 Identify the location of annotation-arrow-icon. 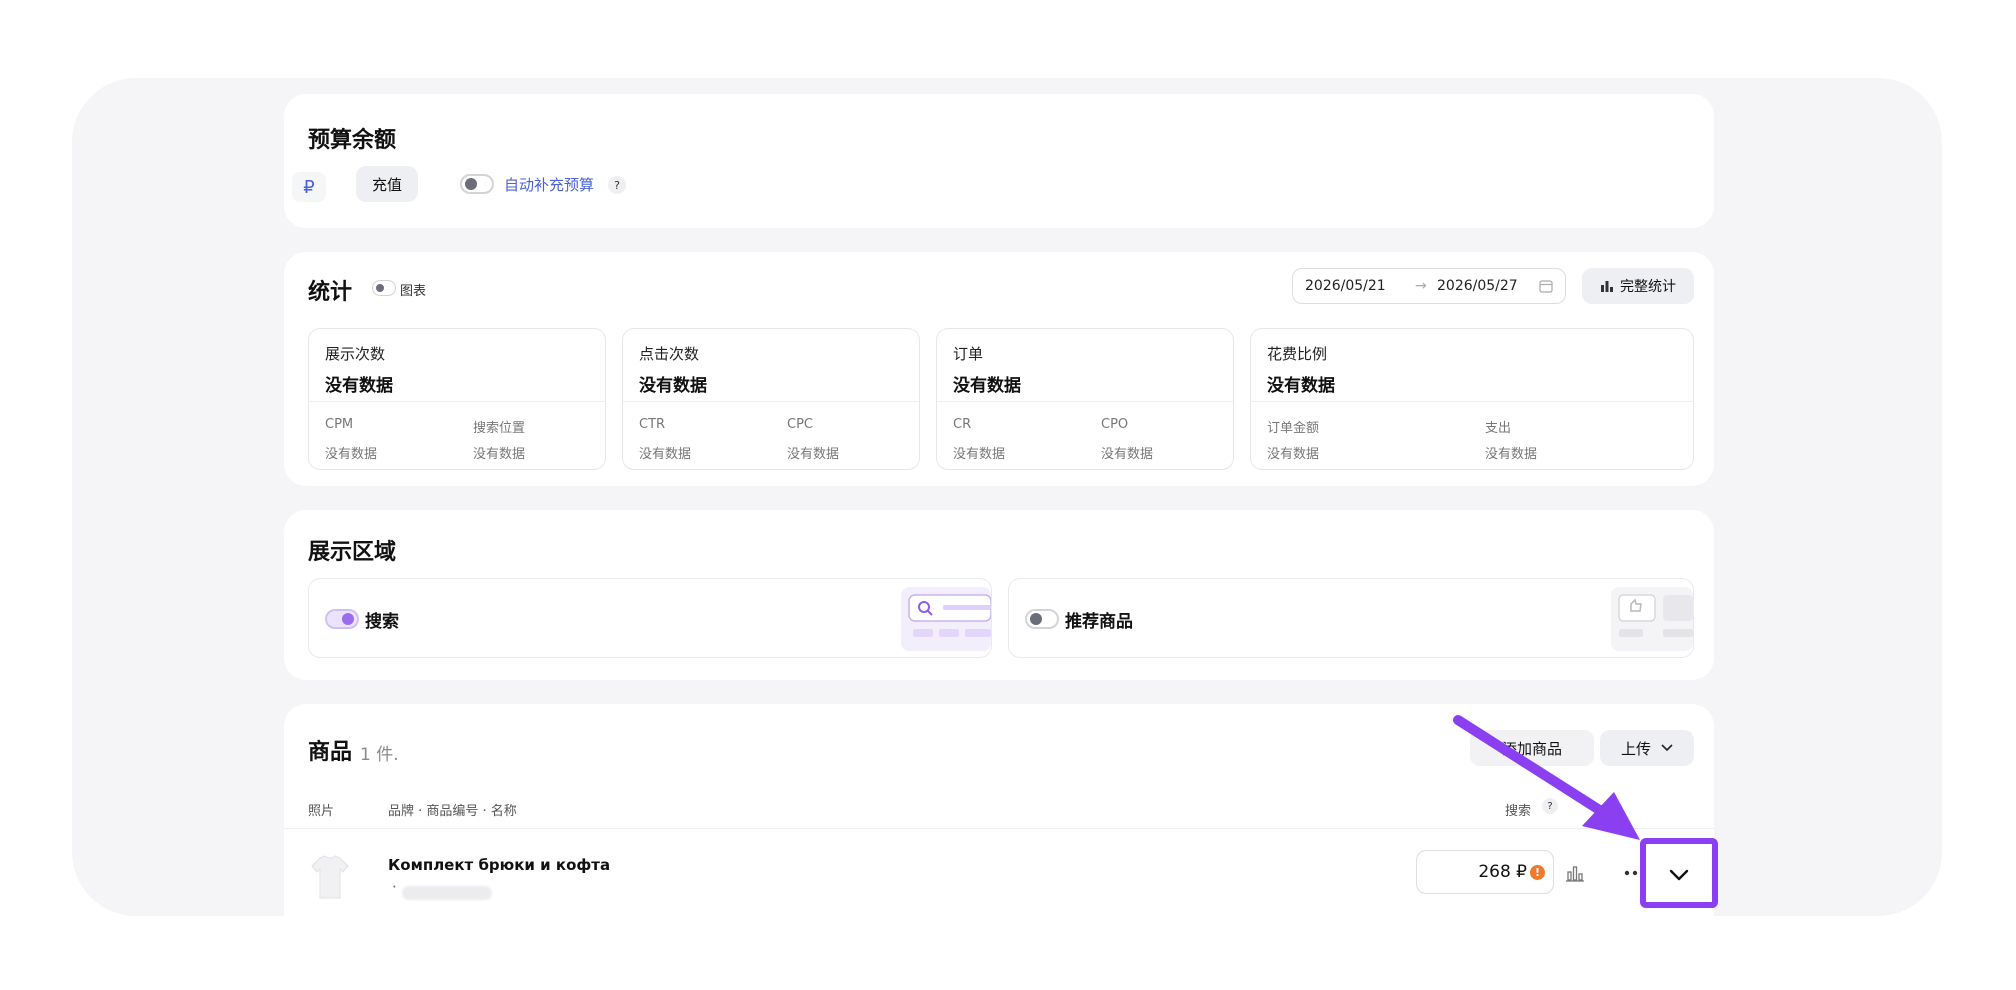
(1546, 777).